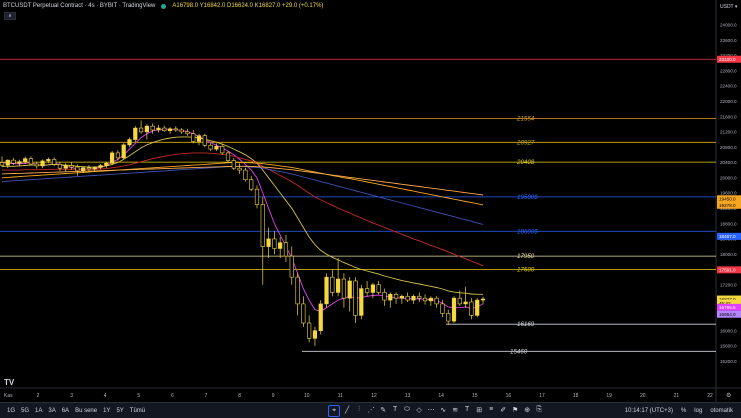 The height and width of the screenshot is (418, 741). Describe the element at coordinates (431, 410) in the screenshot. I see `drawing-tool-icon: ⋯` at that location.